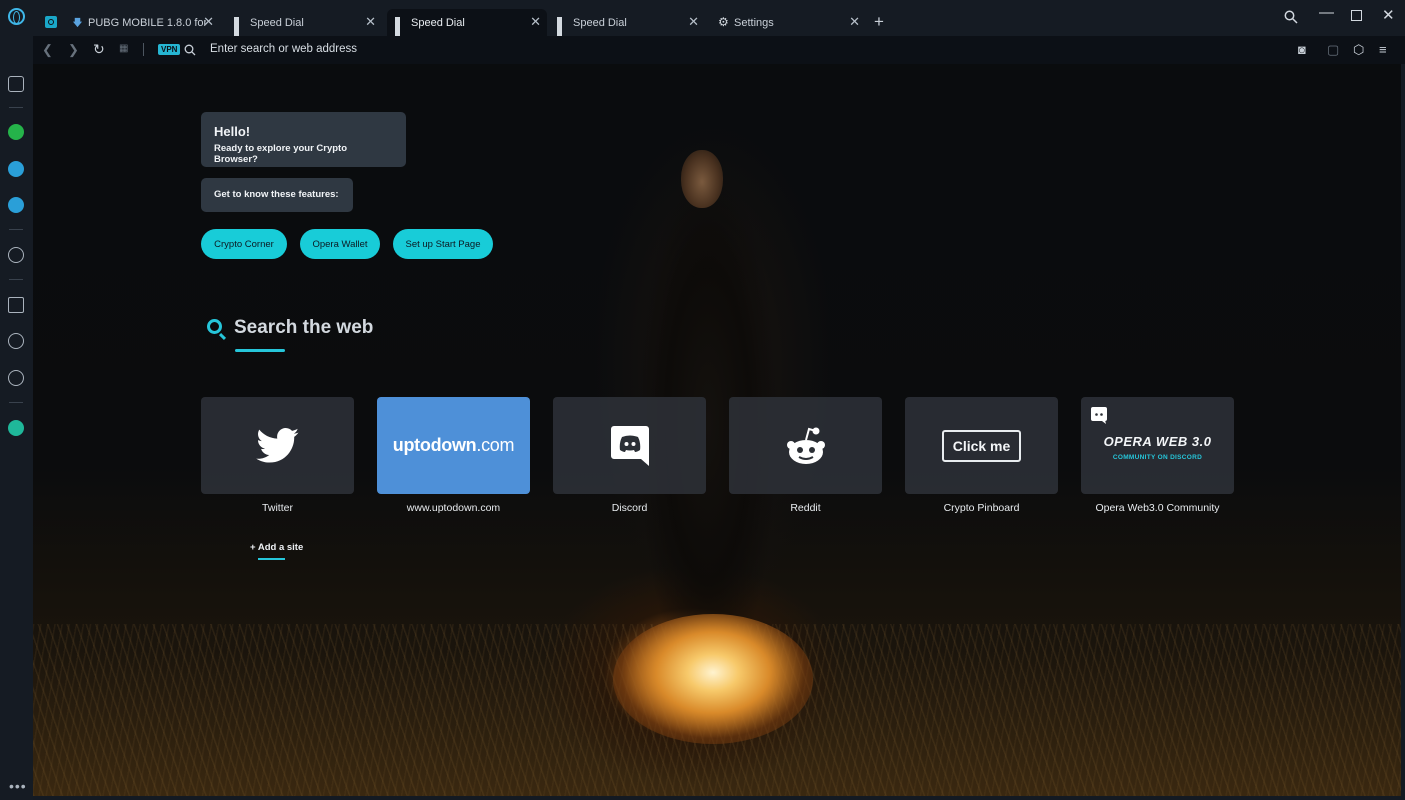 The image size is (1405, 800). I want to click on speed-dial-label: Opera Web3.0 Community, so click(1157, 508).